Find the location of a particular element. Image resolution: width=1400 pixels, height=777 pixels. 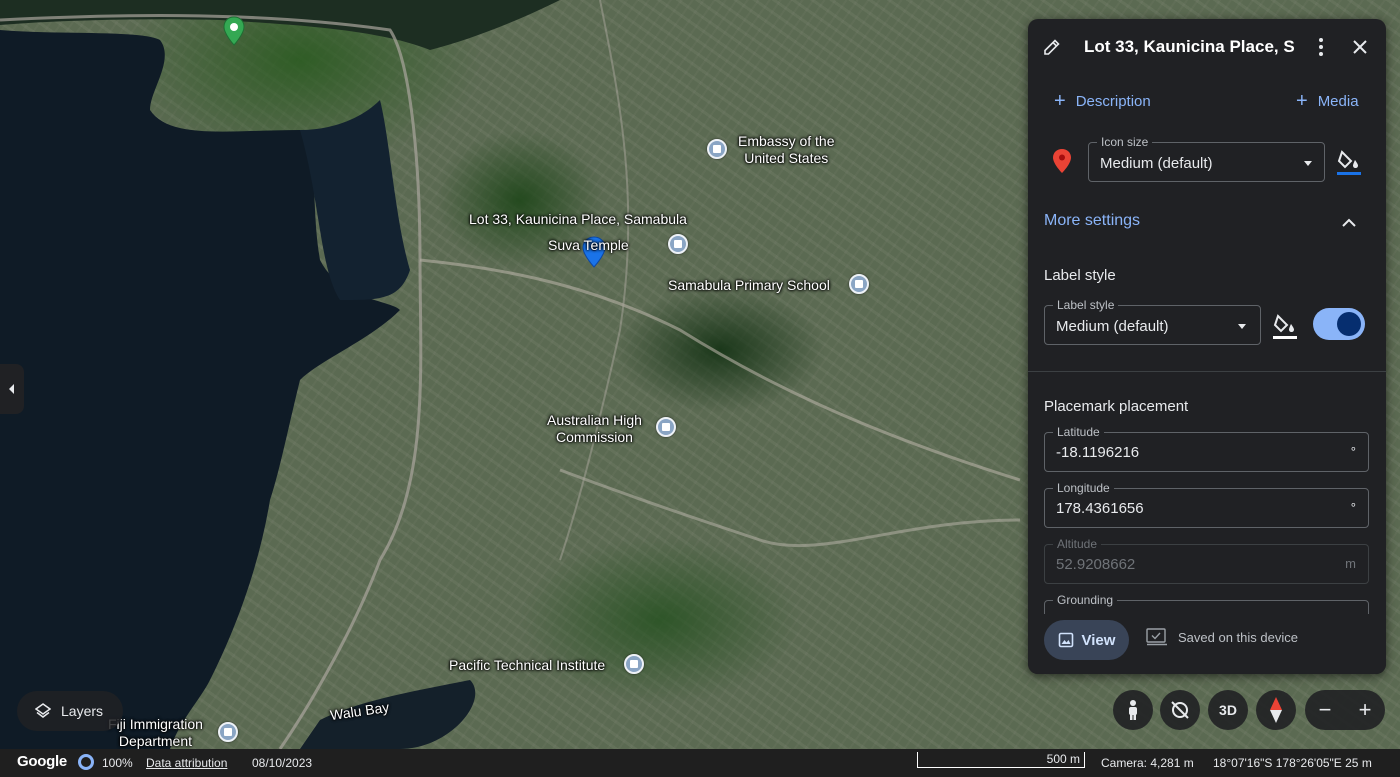

australian-commission-label: Australian High Commission is located at coordinates (594, 429).